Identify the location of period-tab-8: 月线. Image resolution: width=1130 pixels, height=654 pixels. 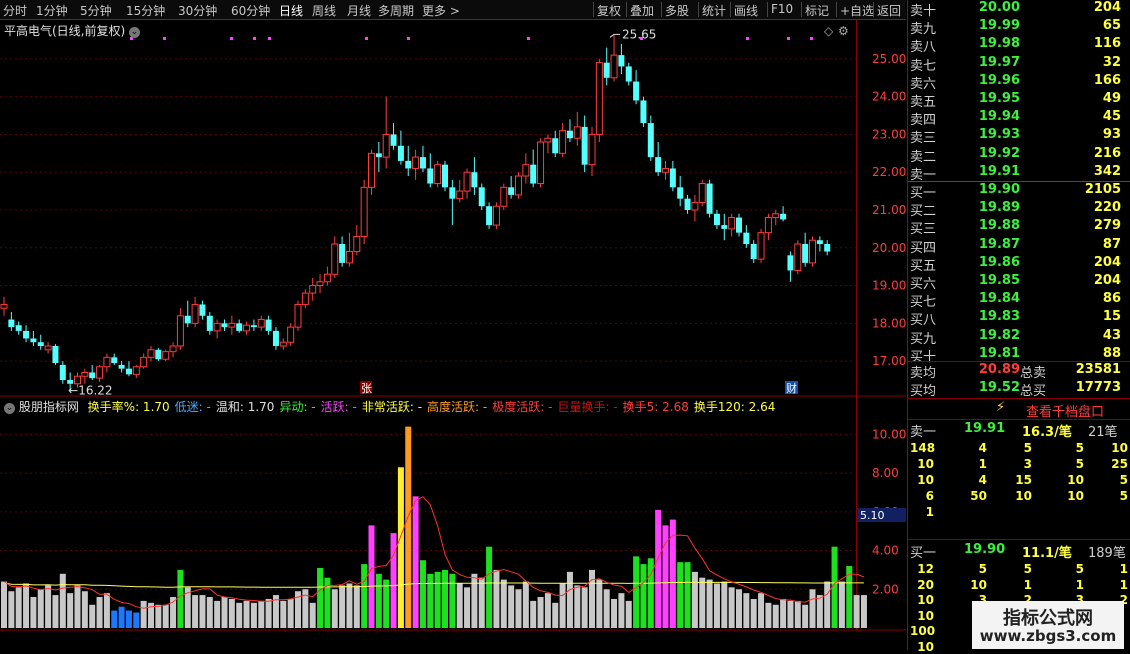
(359, 10).